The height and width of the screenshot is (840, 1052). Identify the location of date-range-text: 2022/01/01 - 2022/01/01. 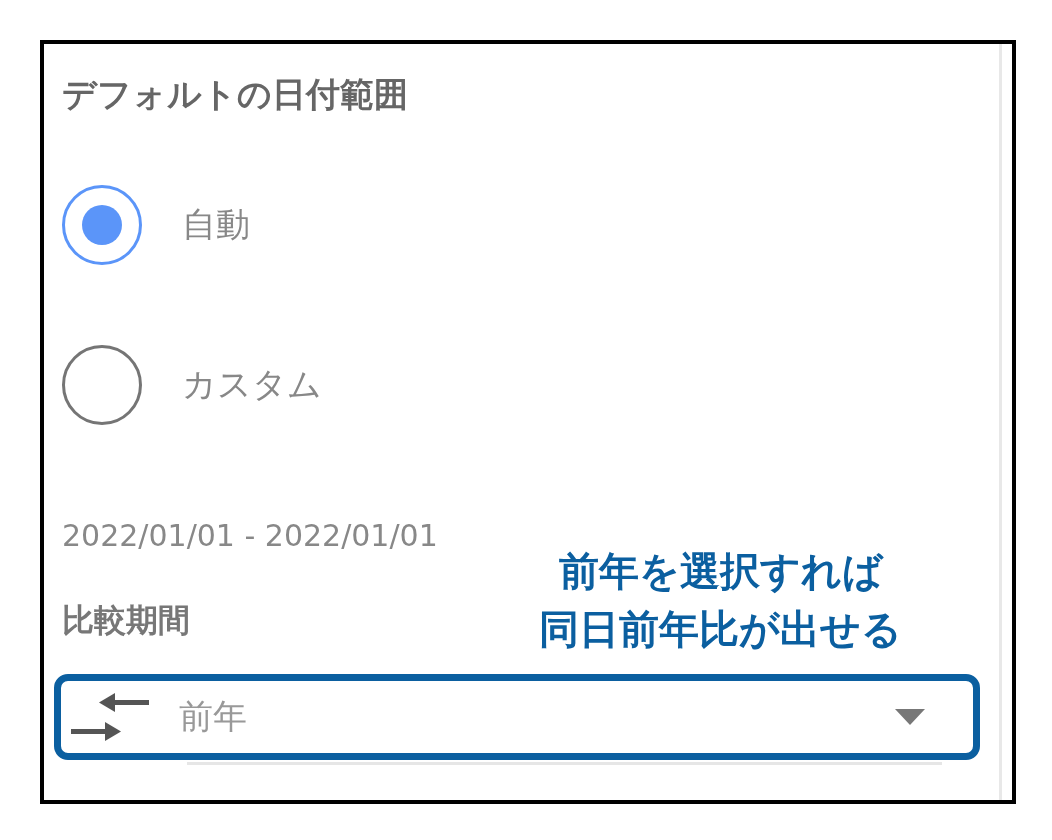
(250, 535).